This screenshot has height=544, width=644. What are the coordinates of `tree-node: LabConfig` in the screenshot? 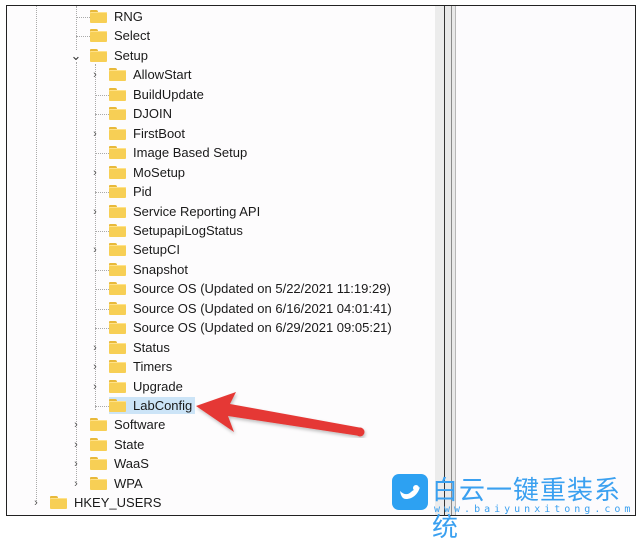 It's located at (152, 405).